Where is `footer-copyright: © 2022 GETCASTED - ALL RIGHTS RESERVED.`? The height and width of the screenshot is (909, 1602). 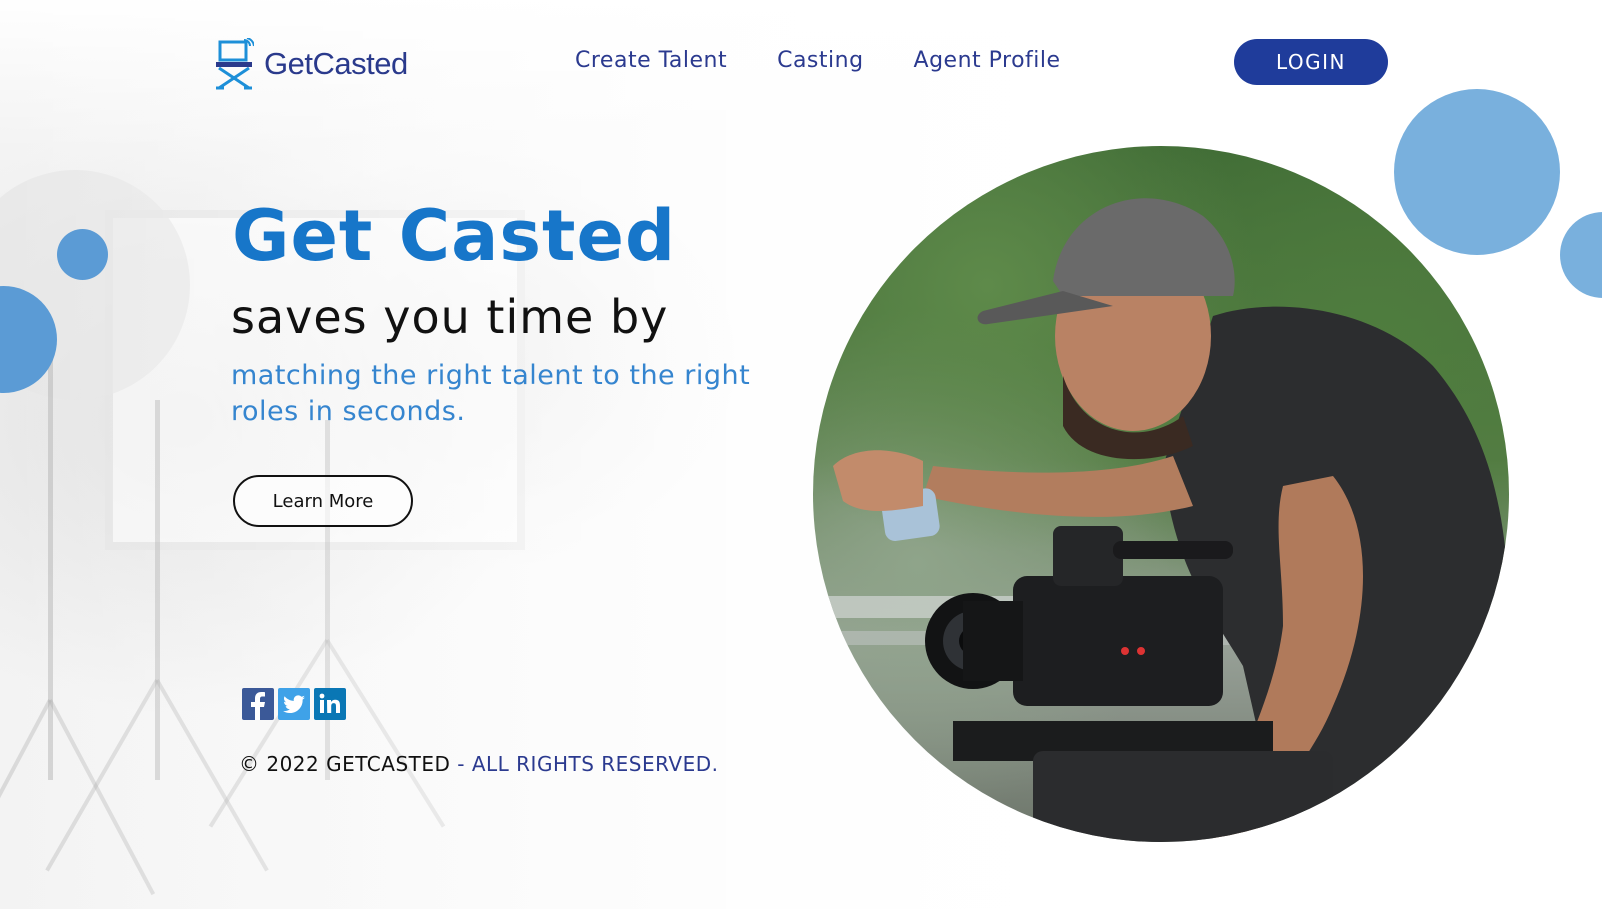 footer-copyright: © 2022 GETCASTED - ALL RIGHTS RESERVED. is located at coordinates (479, 764).